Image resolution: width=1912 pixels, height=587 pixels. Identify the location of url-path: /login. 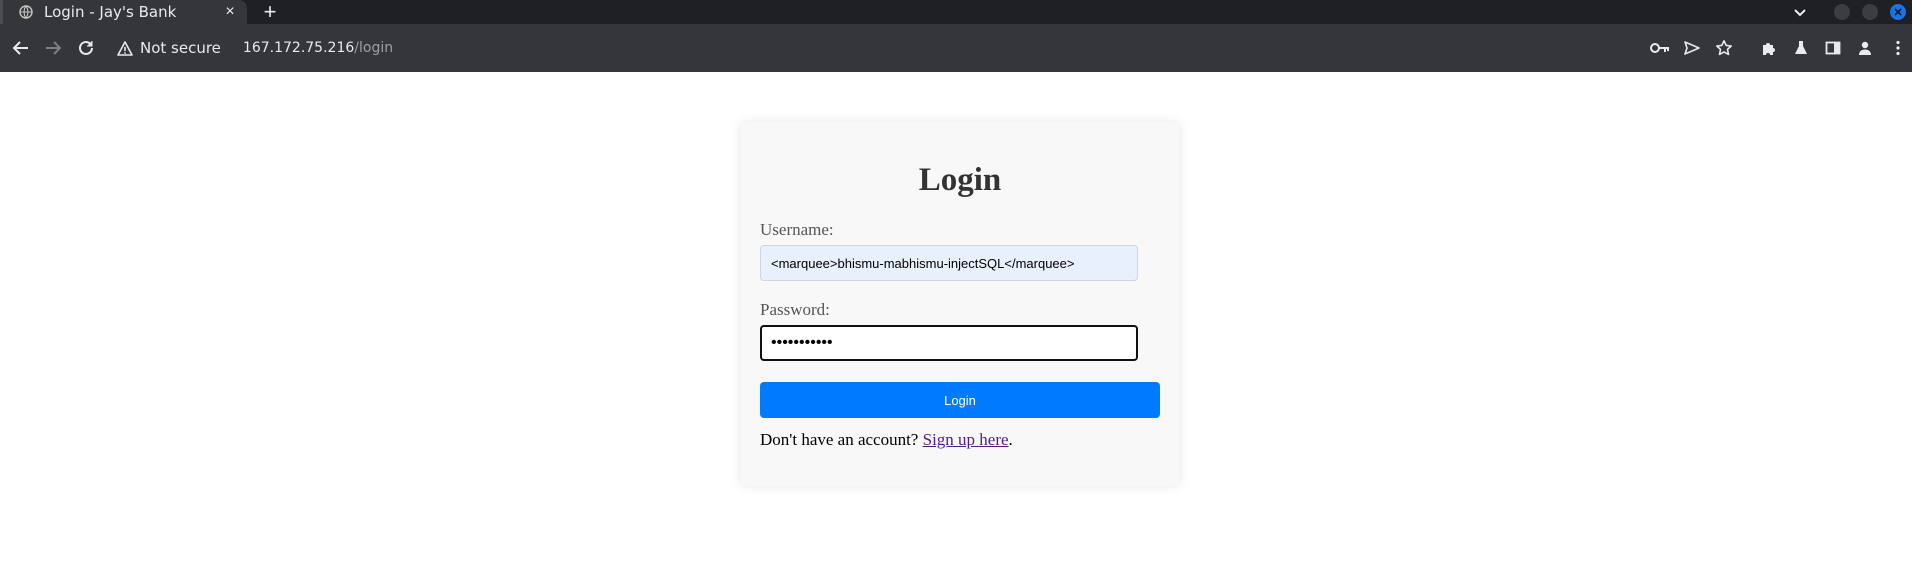
(374, 48).